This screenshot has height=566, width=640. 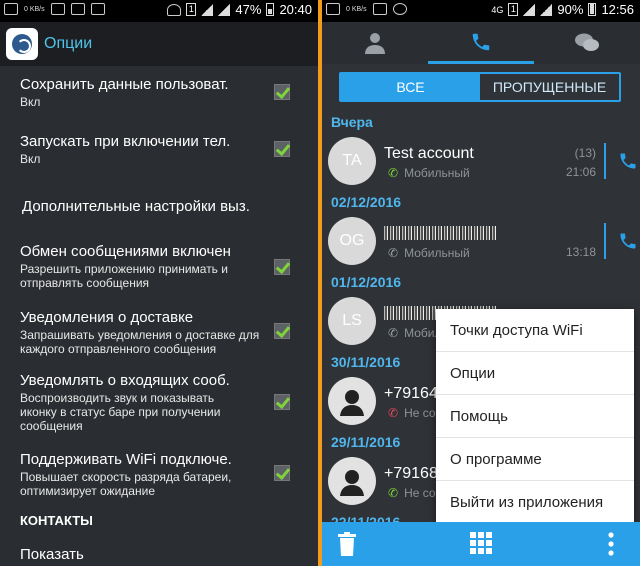 What do you see at coordinates (68, 43) in the screenshot?
I see `page-title: Опции` at bounding box center [68, 43].